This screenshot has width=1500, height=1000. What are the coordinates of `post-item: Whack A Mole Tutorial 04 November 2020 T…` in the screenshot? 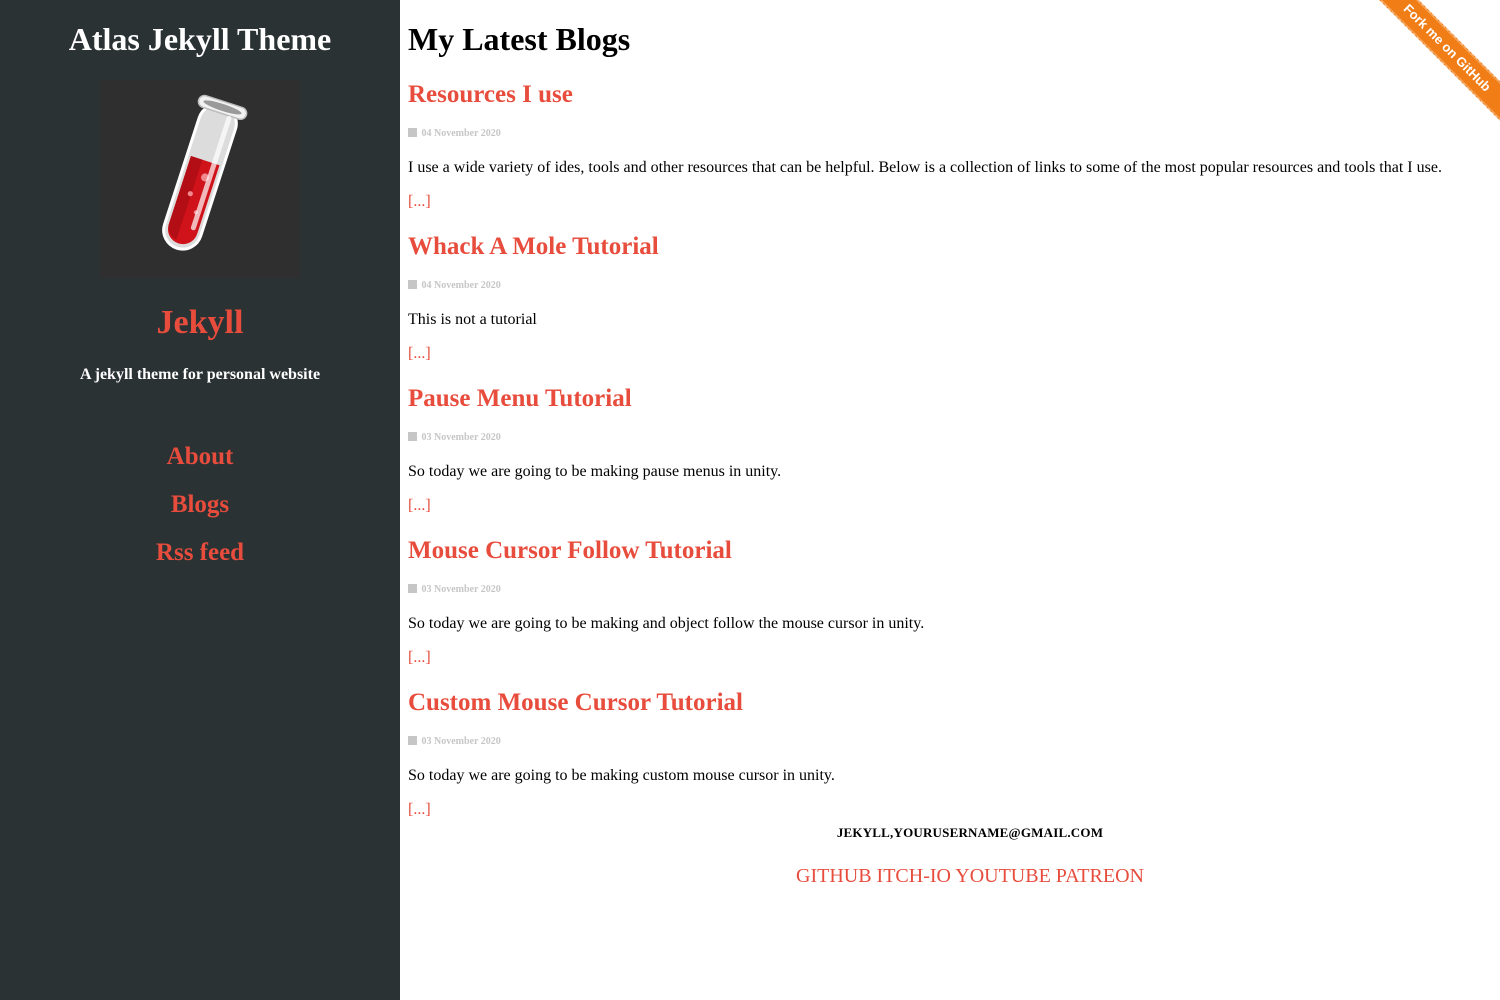 It's located at (950, 298).